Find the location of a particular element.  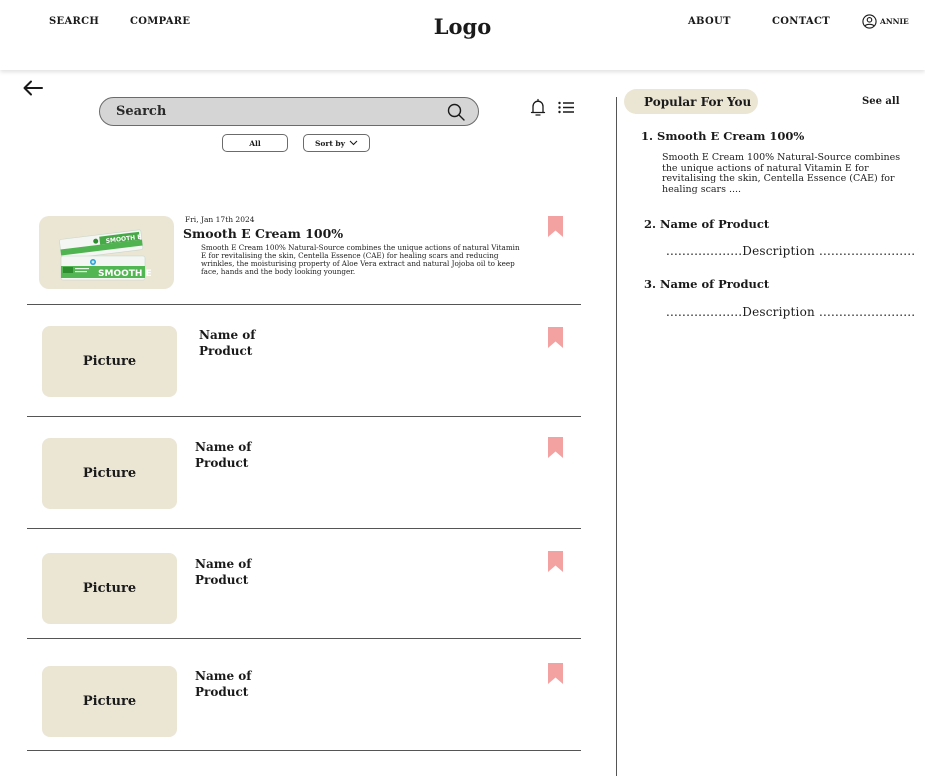

sort-by-dropdown: Sort by is located at coordinates (336, 143).